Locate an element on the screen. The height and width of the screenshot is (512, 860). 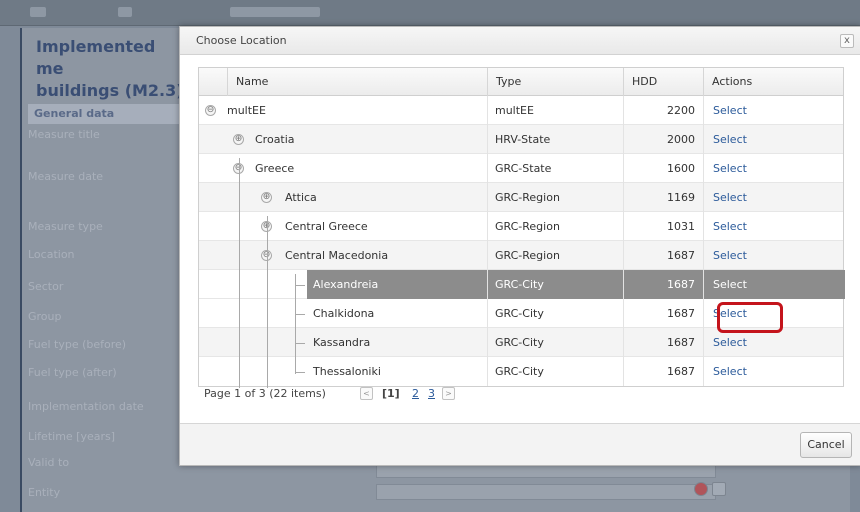
bg-field-label: Fuel type (after) is located at coordinates (72, 372).